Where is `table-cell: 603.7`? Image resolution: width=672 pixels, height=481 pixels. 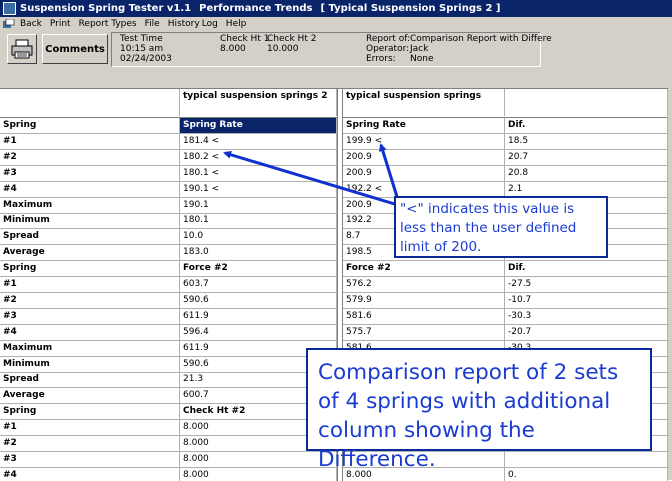 table-cell: 603.7 is located at coordinates (258, 284).